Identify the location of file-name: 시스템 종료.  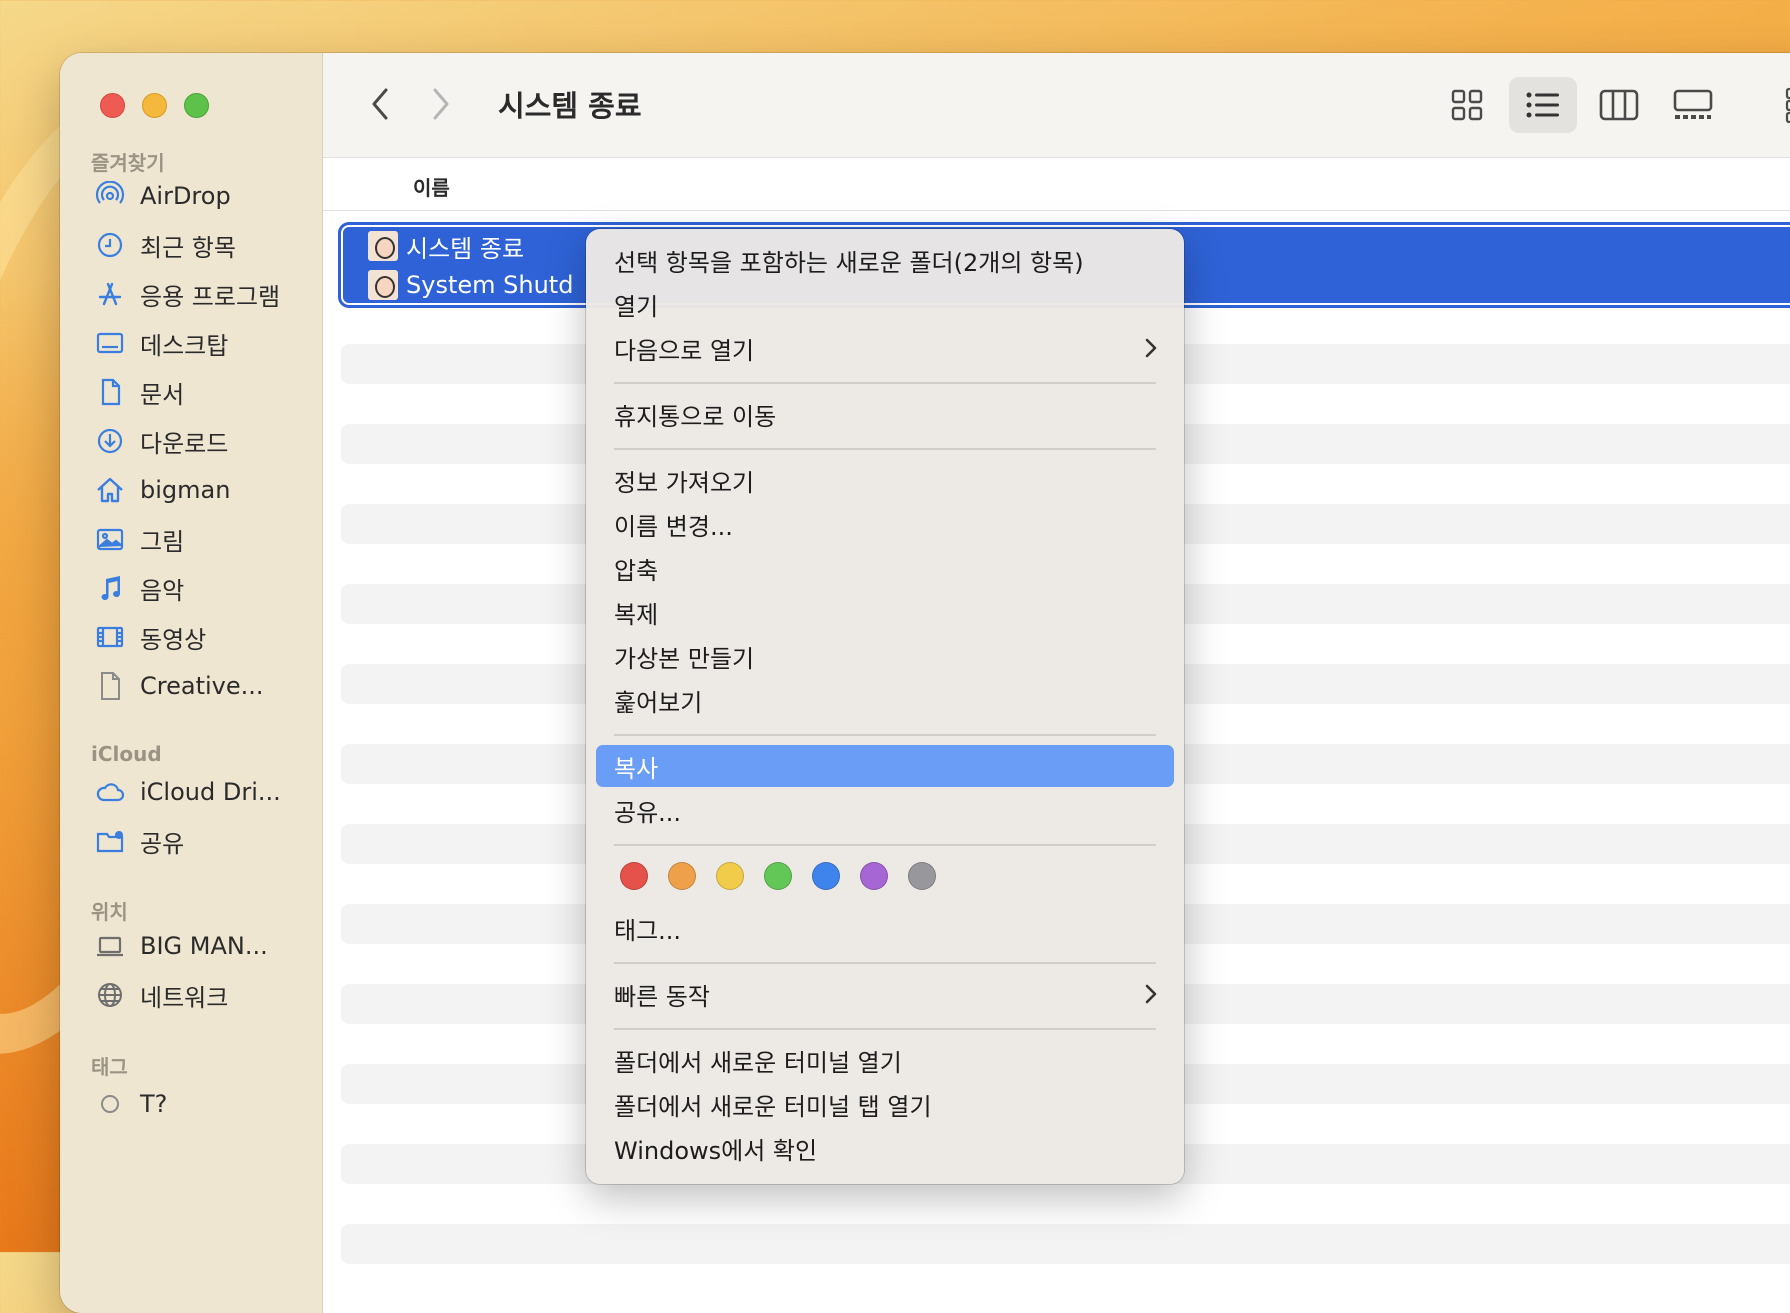
(465, 248).